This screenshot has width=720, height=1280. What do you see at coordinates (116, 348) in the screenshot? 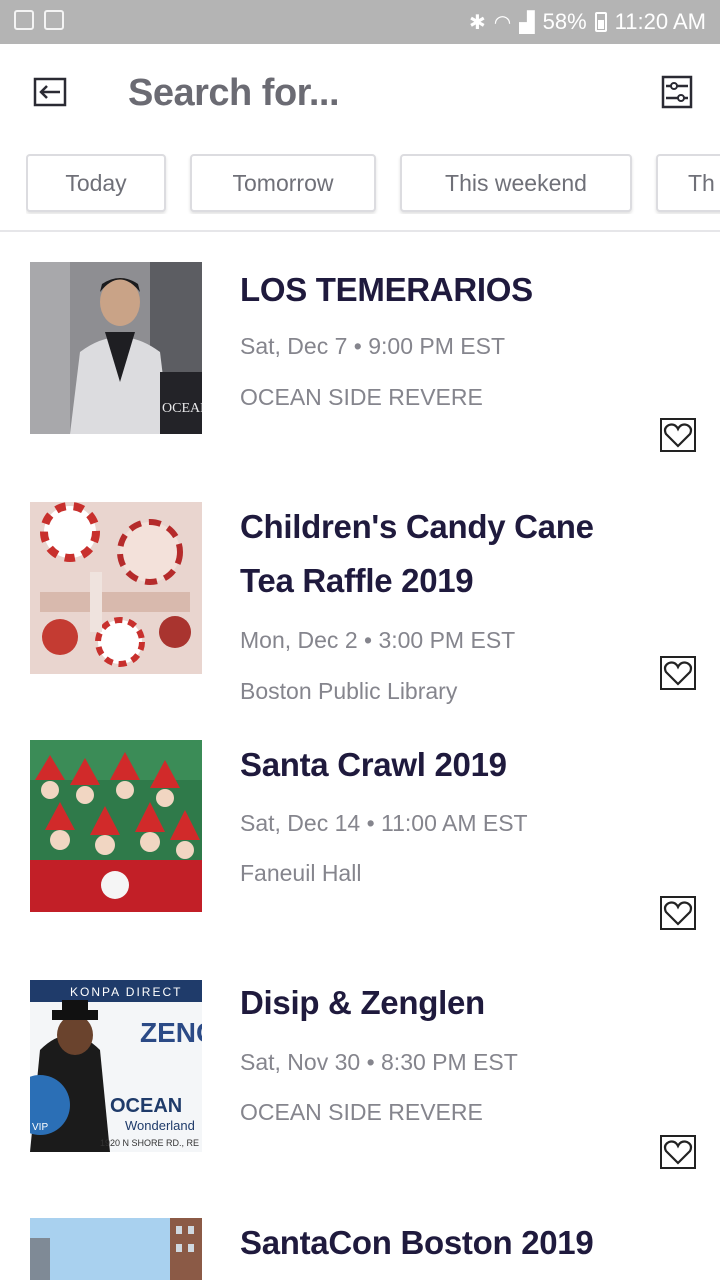
I see `event-image: OCEAN SIDE` at bounding box center [116, 348].